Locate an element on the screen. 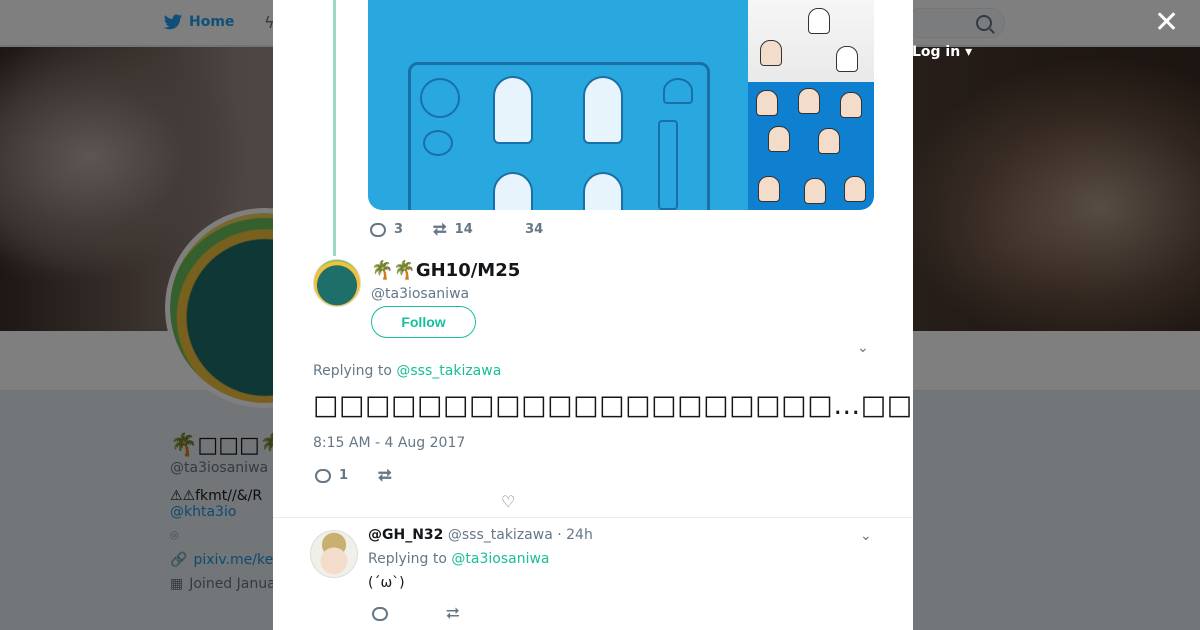 The height and width of the screenshot is (630, 1200). reply-header: @GH_N32 @sss_takizawa · 24h is located at coordinates (480, 535).